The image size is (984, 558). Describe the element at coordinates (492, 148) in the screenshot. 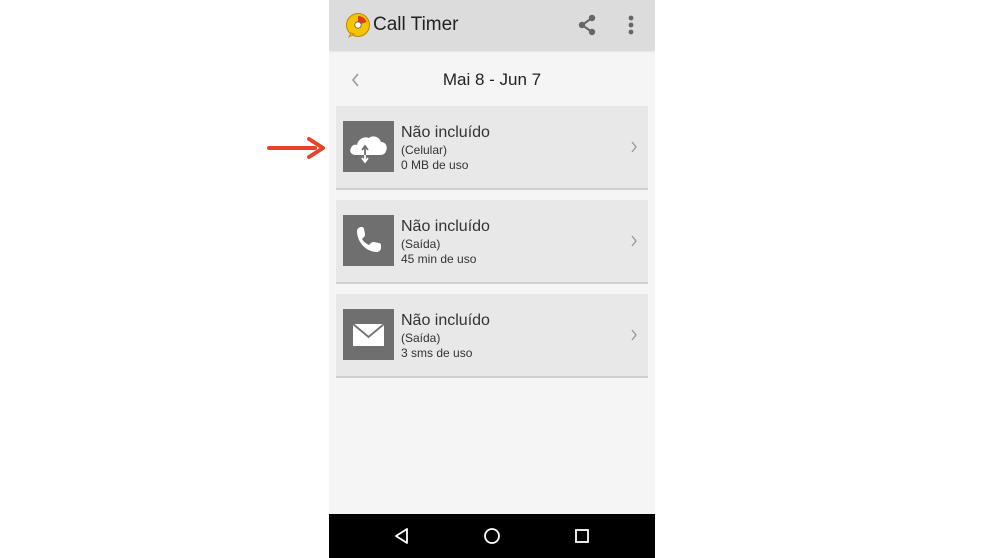

I see `usage-card-data: Não incluído (Celular) 0 MB de uso` at that location.